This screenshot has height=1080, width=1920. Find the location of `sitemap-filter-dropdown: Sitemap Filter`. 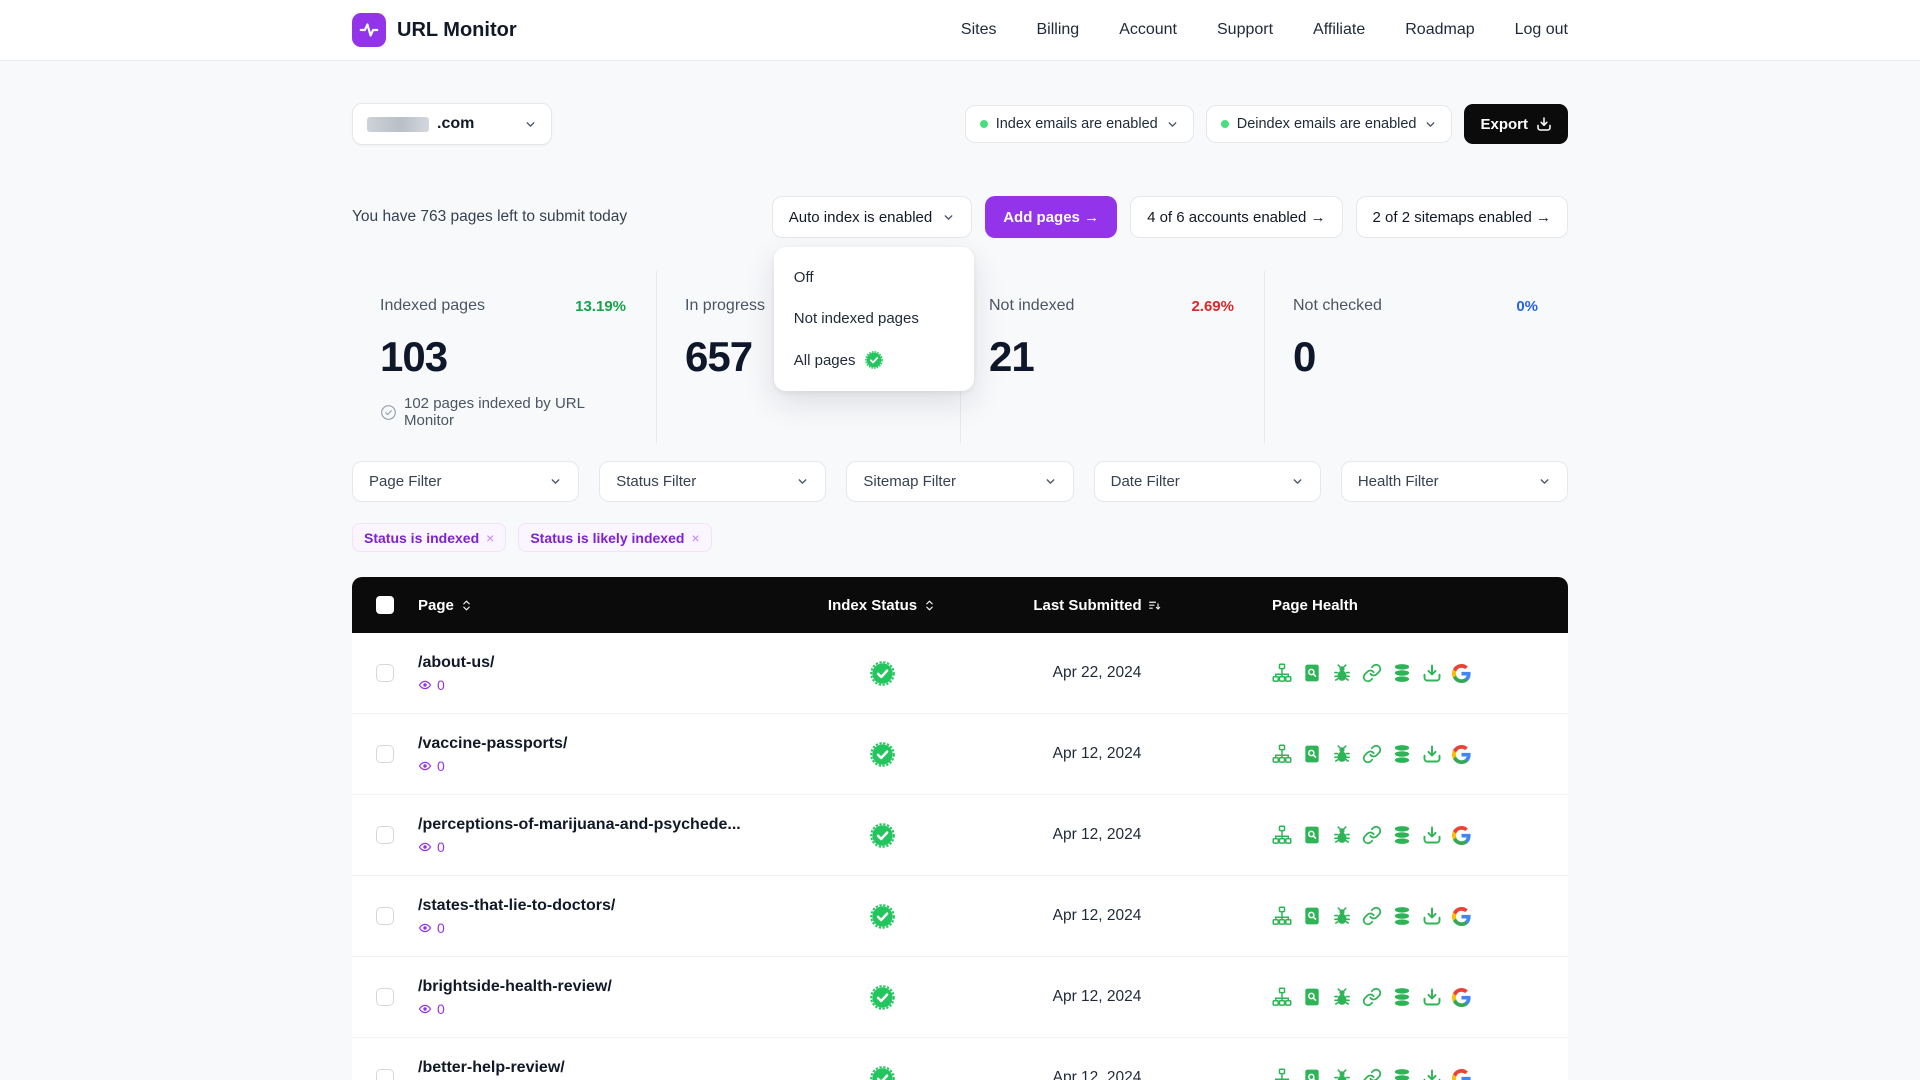

sitemap-filter-dropdown: Sitemap Filter is located at coordinates (960, 481).